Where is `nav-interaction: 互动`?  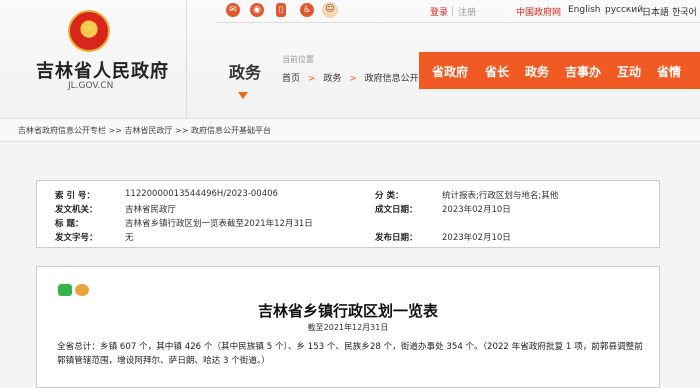
nav-interaction: 互动 is located at coordinates (629, 71).